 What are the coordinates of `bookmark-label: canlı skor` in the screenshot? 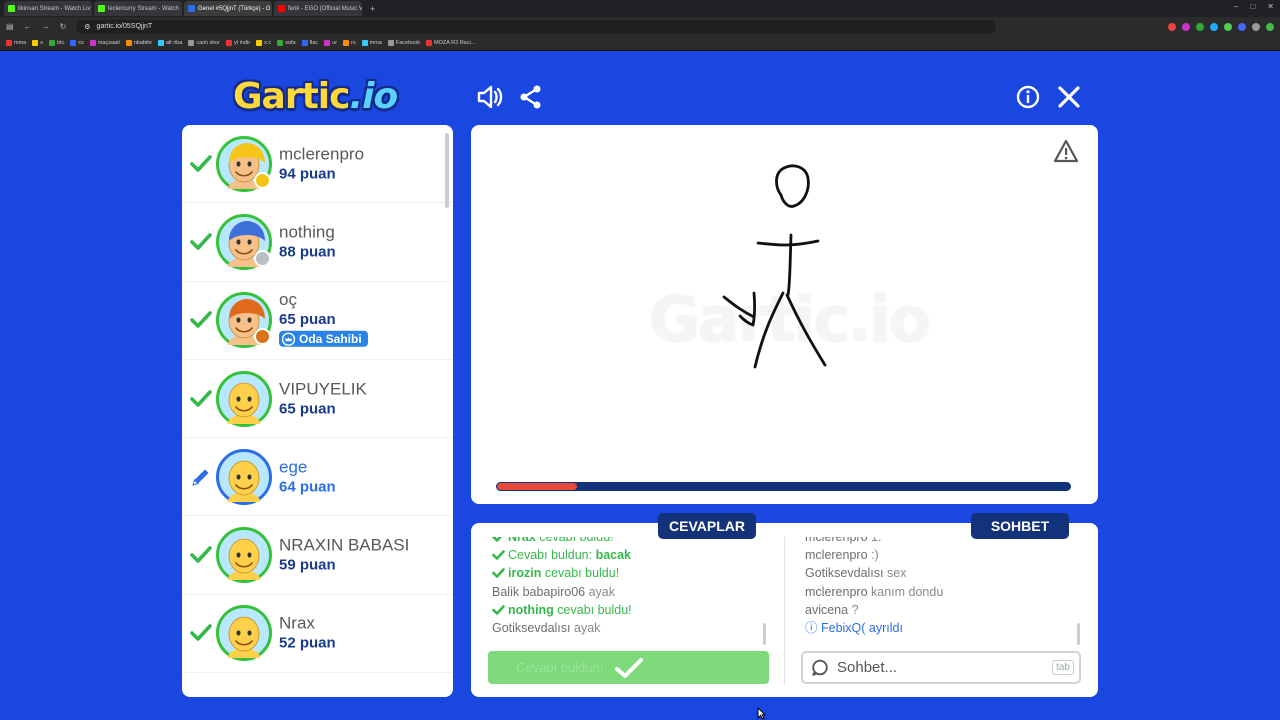 It's located at (208, 43).